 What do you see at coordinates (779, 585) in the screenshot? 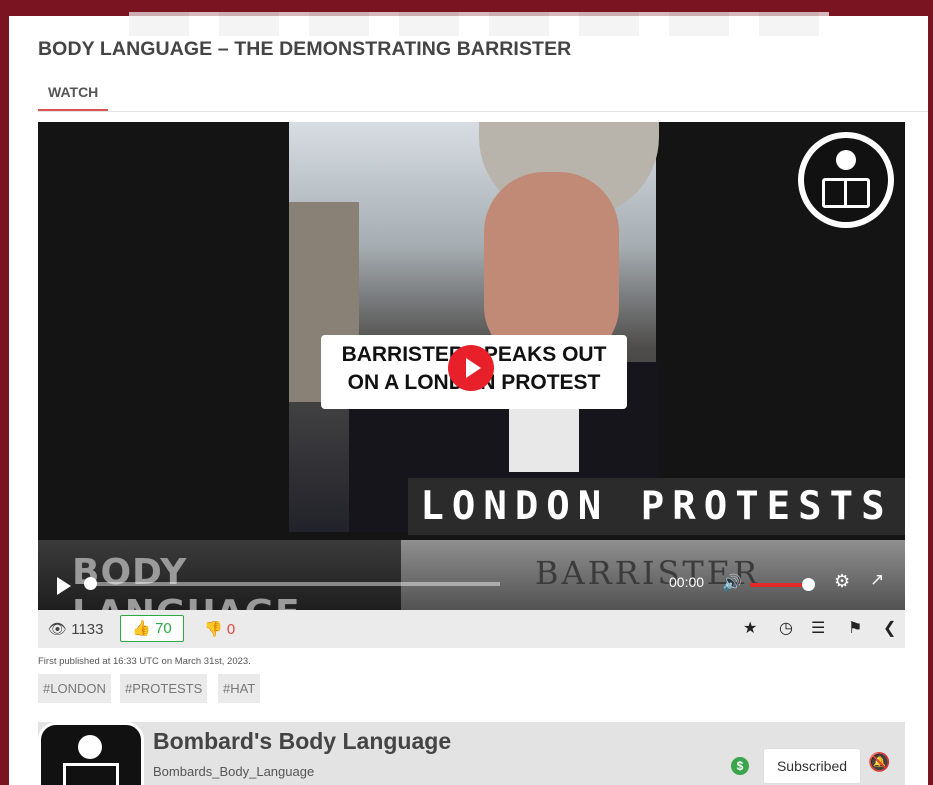
I see `volume-slider` at bounding box center [779, 585].